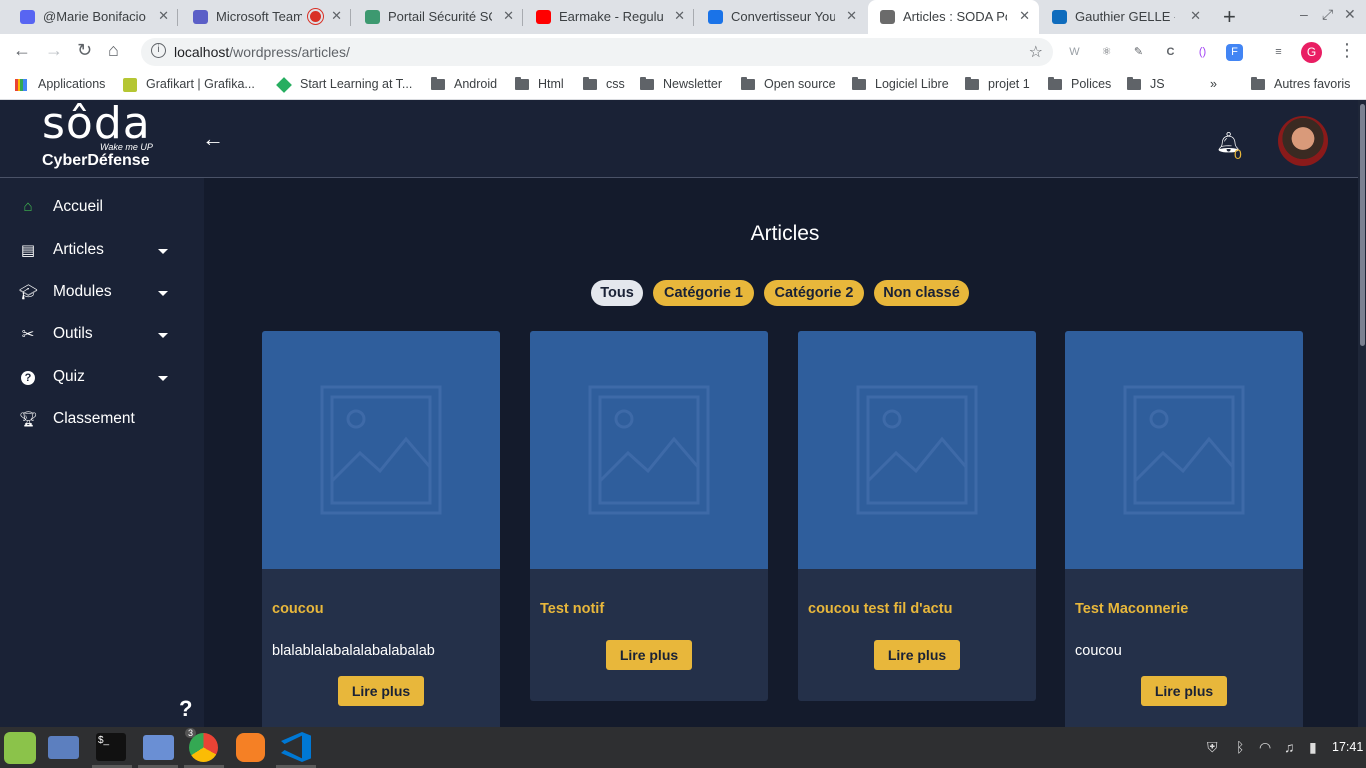  What do you see at coordinates (464, 84) in the screenshot?
I see `bookmark-folder: Android` at bounding box center [464, 84].